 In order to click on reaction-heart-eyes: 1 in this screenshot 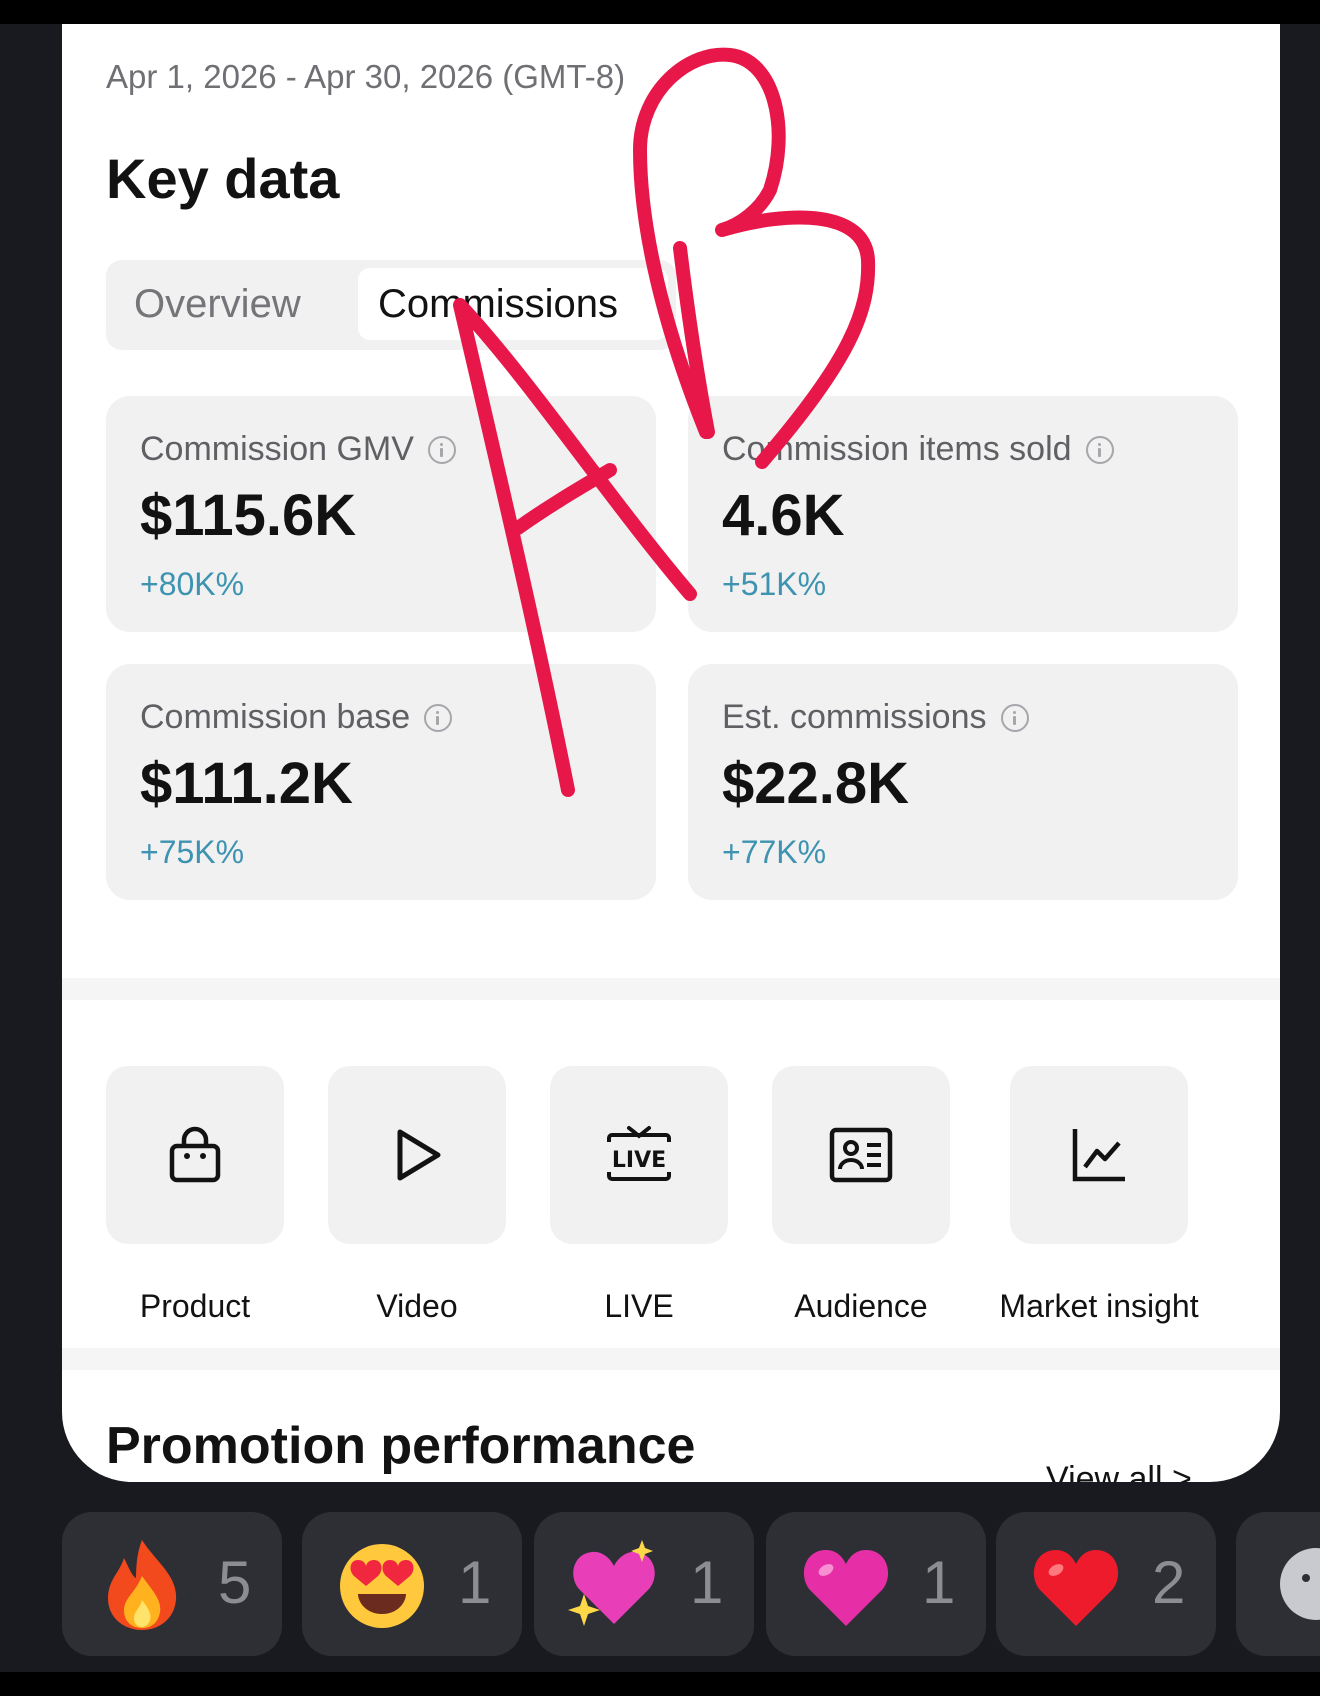, I will do `click(412, 1584)`.